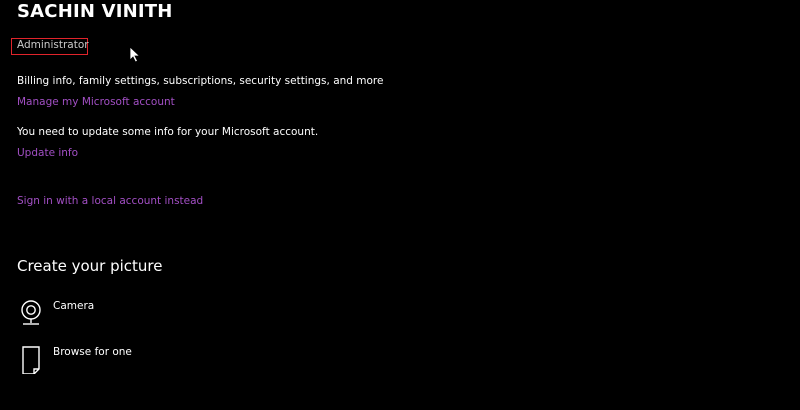 The width and height of the screenshot is (800, 410). What do you see at coordinates (92, 352) in the screenshot?
I see `browse-option-label: Browse for one` at bounding box center [92, 352].